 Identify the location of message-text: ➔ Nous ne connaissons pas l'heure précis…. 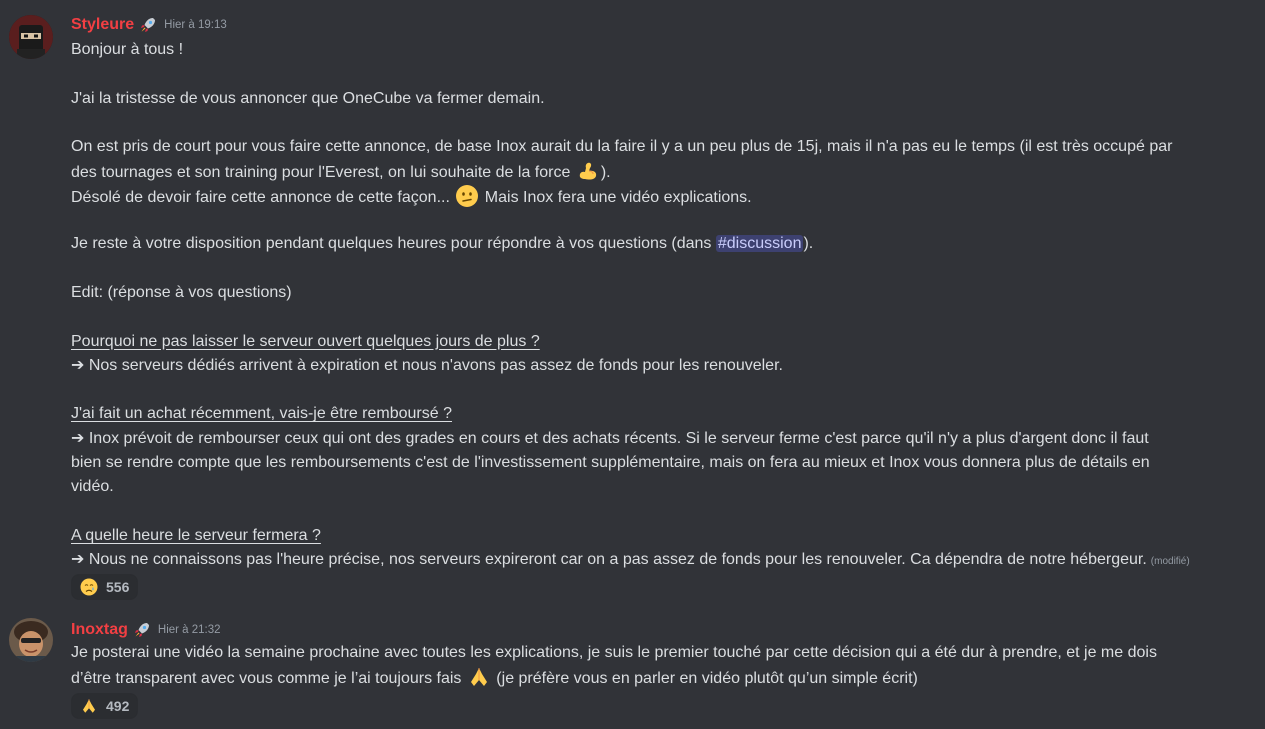
(609, 560).